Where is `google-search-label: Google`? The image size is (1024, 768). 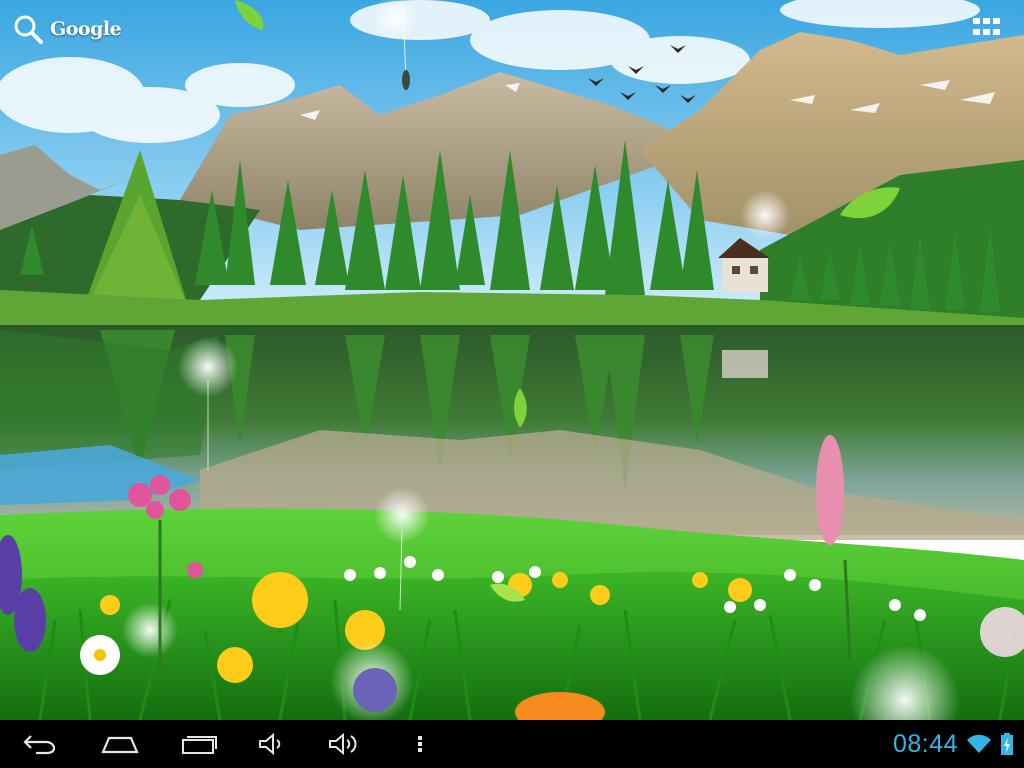
google-search-label: Google is located at coordinates (86, 29).